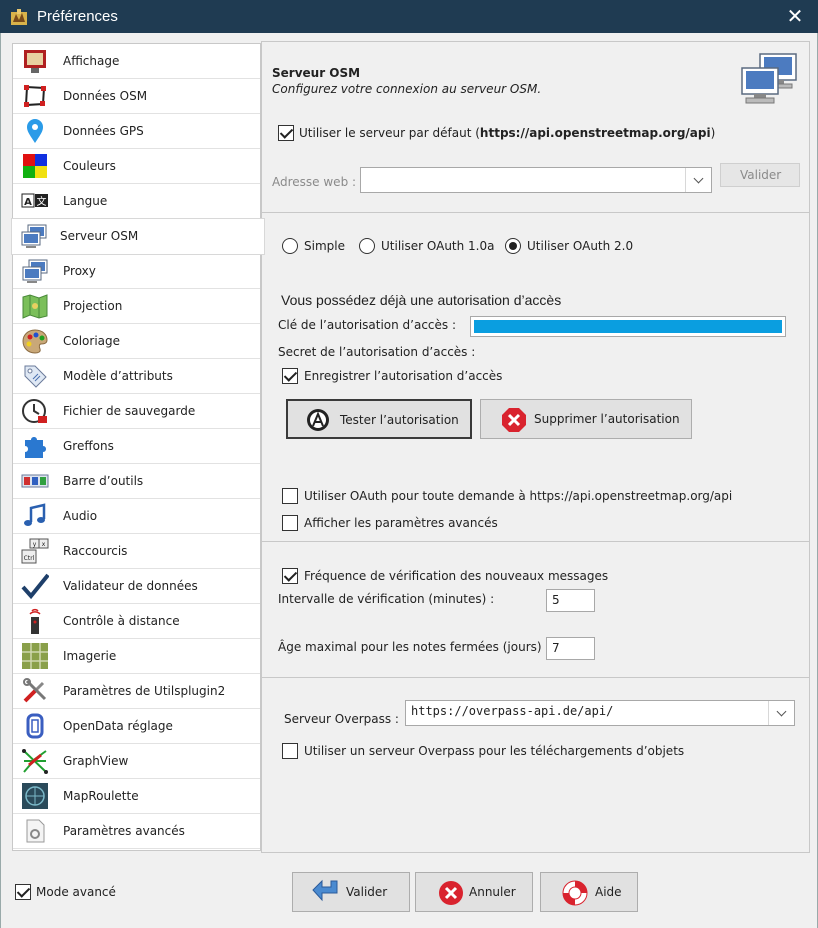  What do you see at coordinates (136, 96) in the screenshot?
I see `sidebar-item-donnees-osm: Données OSM` at bounding box center [136, 96].